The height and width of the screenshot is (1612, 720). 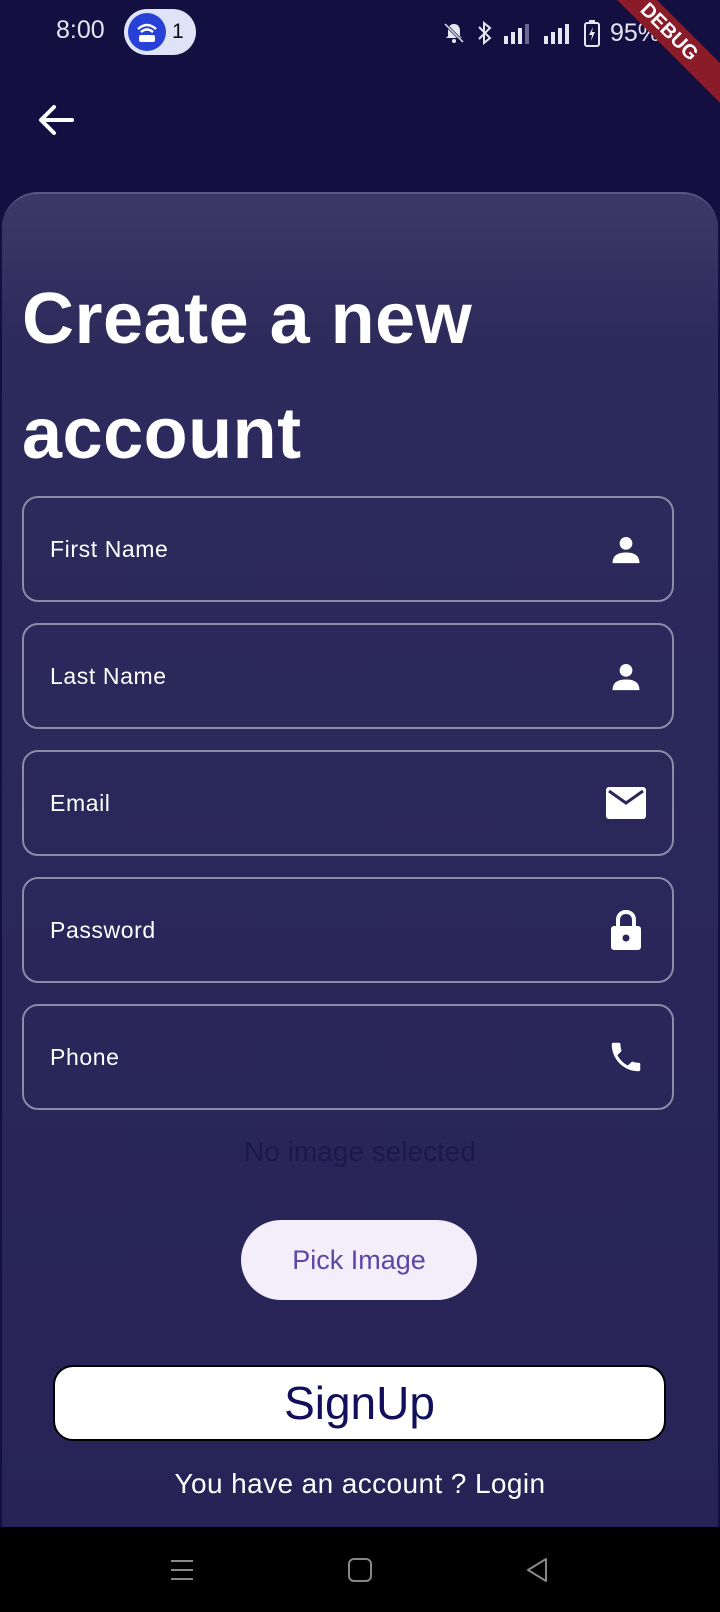 What do you see at coordinates (182, 1570) in the screenshot?
I see `recent-apps-icon` at bounding box center [182, 1570].